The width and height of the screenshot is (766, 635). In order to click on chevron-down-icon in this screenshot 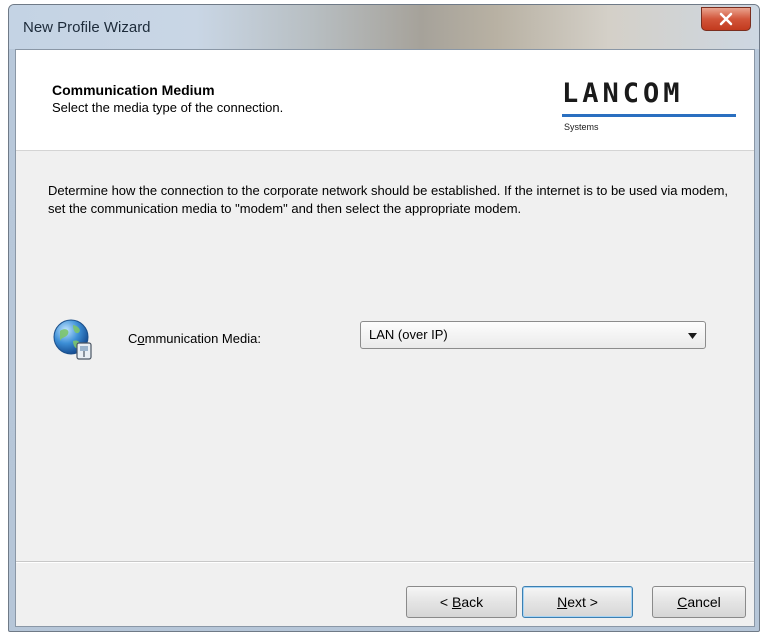, I will do `click(692, 336)`.